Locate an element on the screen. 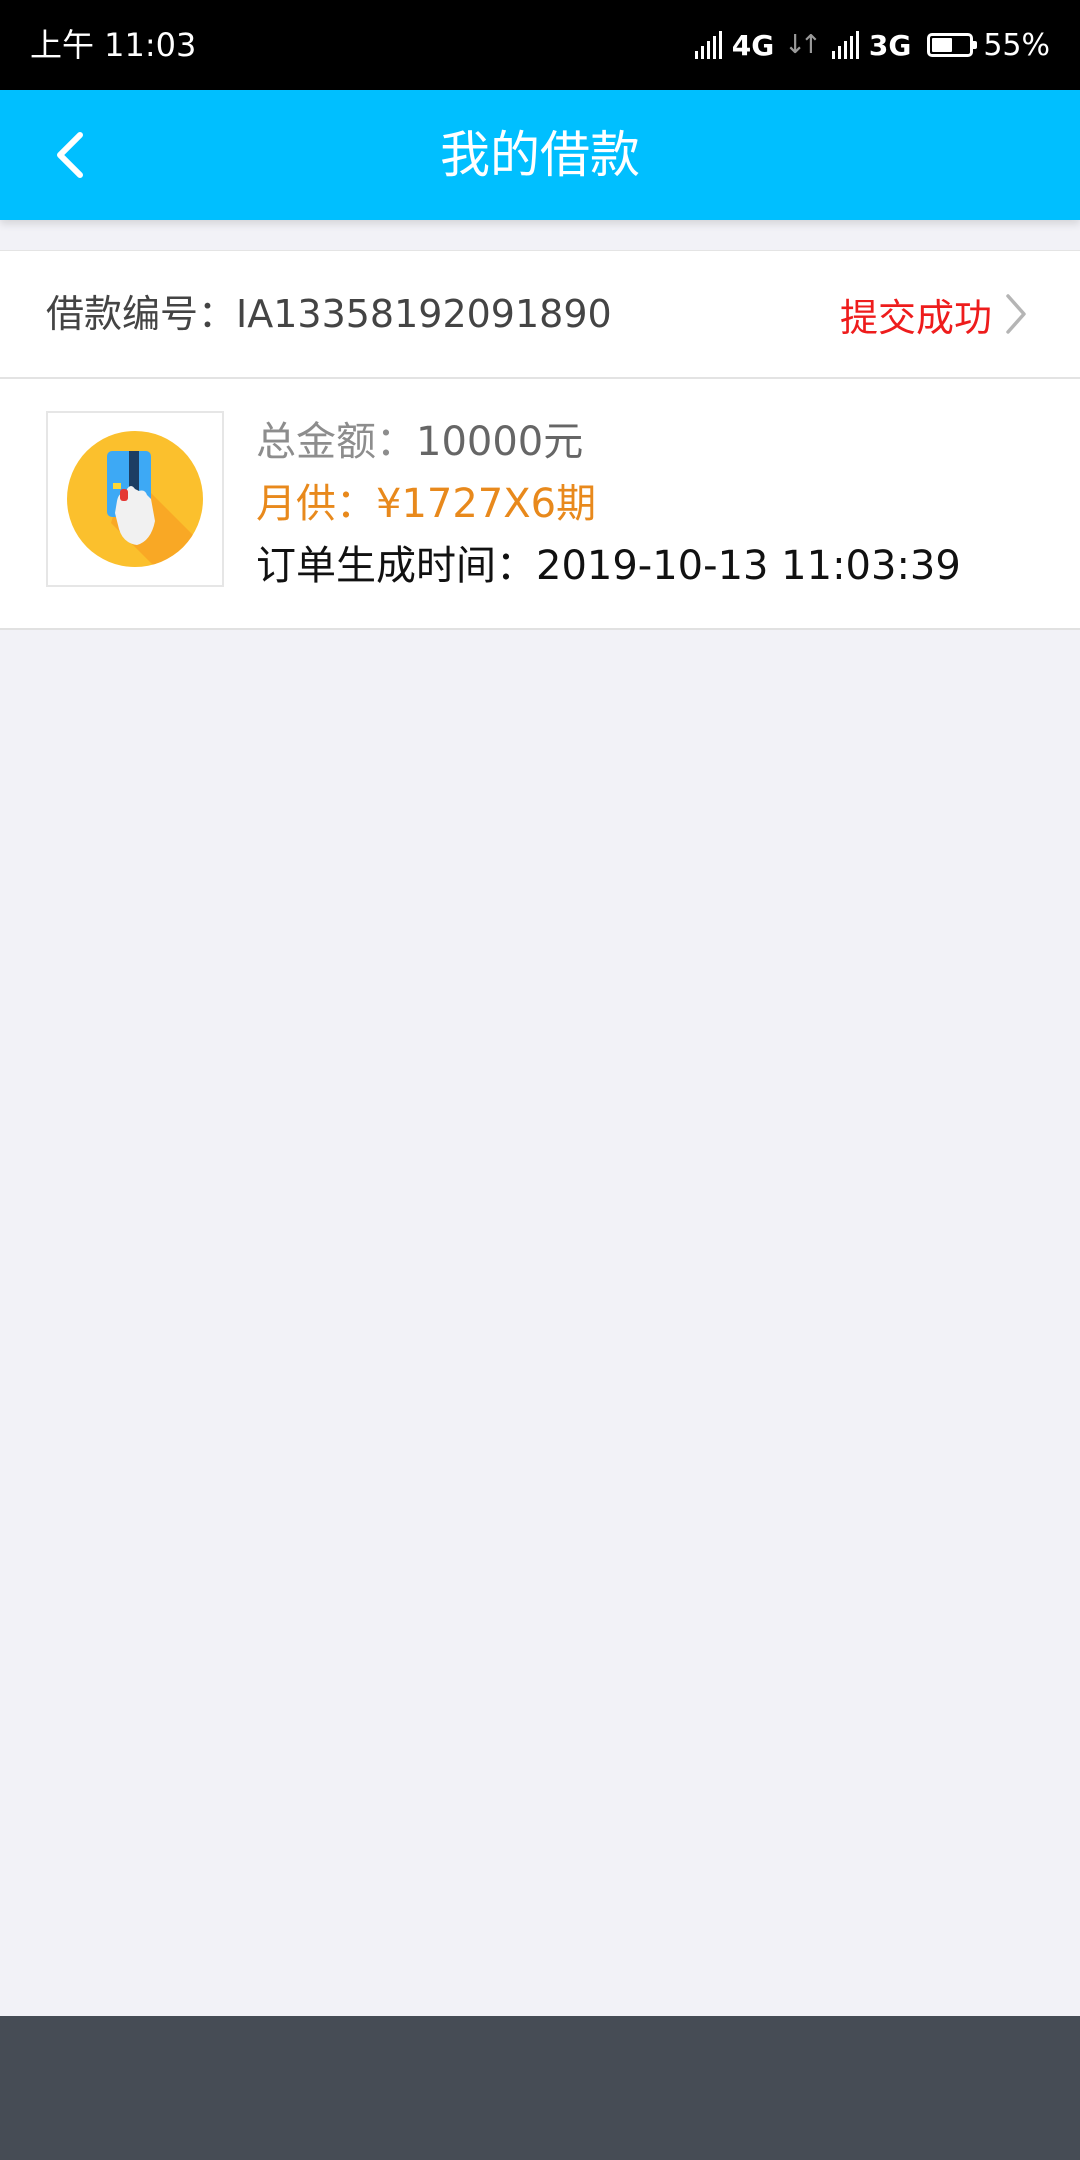 This screenshot has width=1080, height=2160. order-created-time: 订单生成时间：2019-10-13 11:03:39 is located at coordinates (651, 566).